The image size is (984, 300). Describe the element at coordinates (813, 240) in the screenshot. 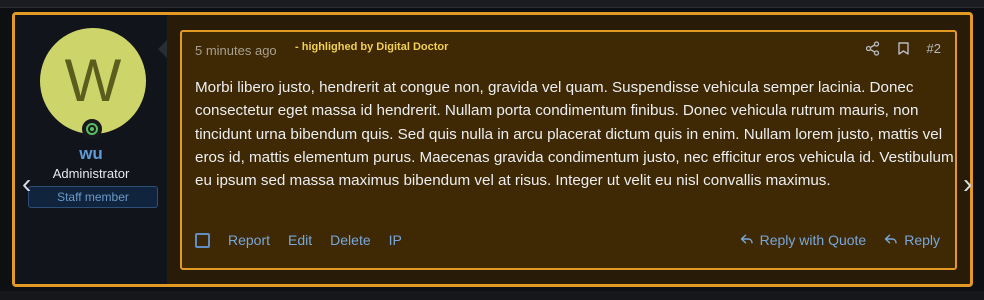

I see `reply-with-quote-label: Reply with Quote` at that location.